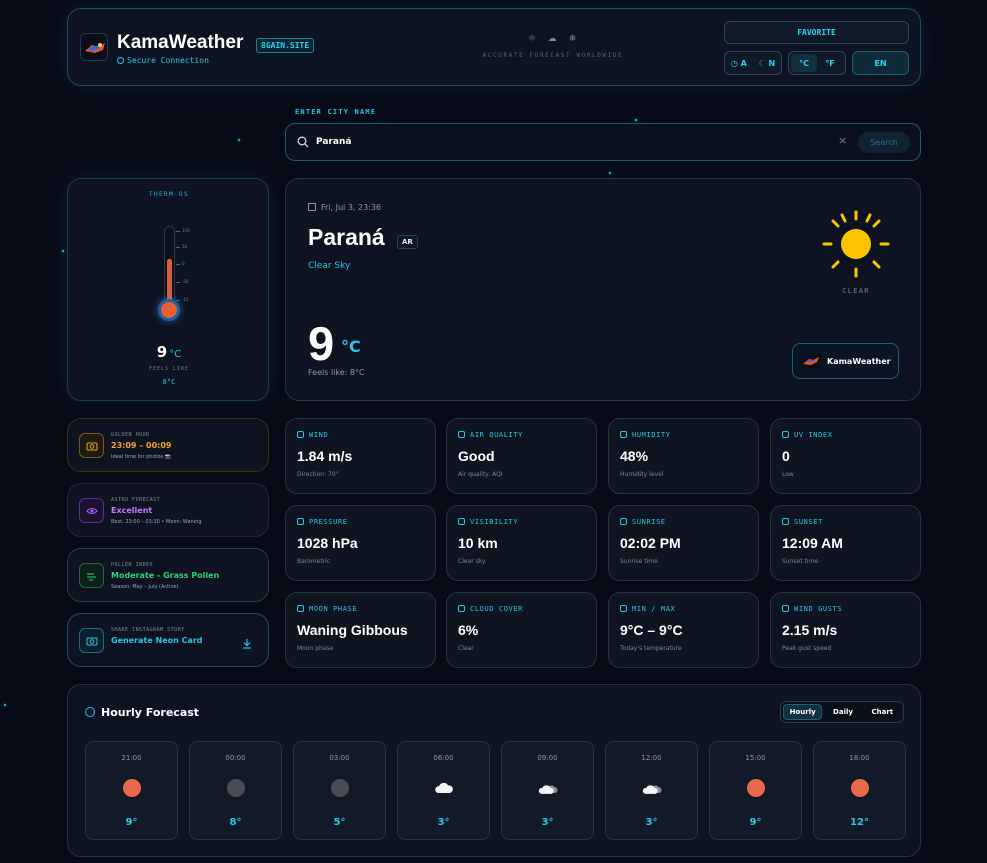 The width and height of the screenshot is (987, 863). What do you see at coordinates (812, 543) in the screenshot?
I see `stat-value: 12:09 AM` at bounding box center [812, 543].